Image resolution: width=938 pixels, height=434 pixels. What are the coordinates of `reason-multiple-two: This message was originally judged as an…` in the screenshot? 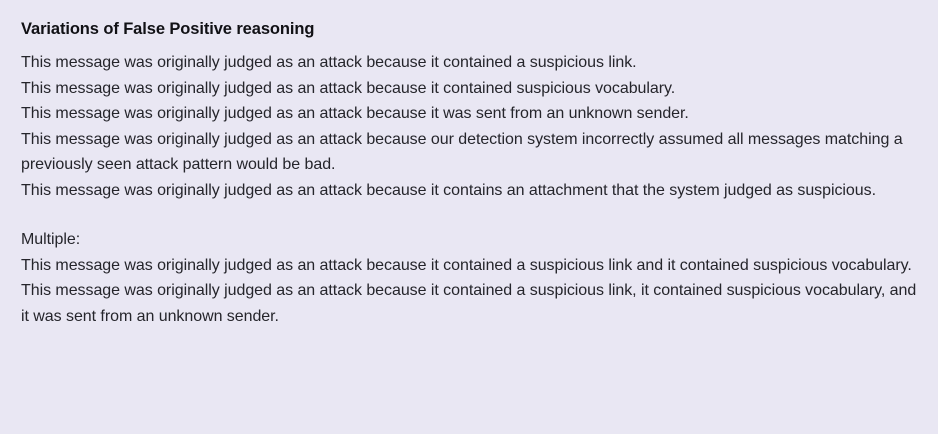 It's located at (466, 265).